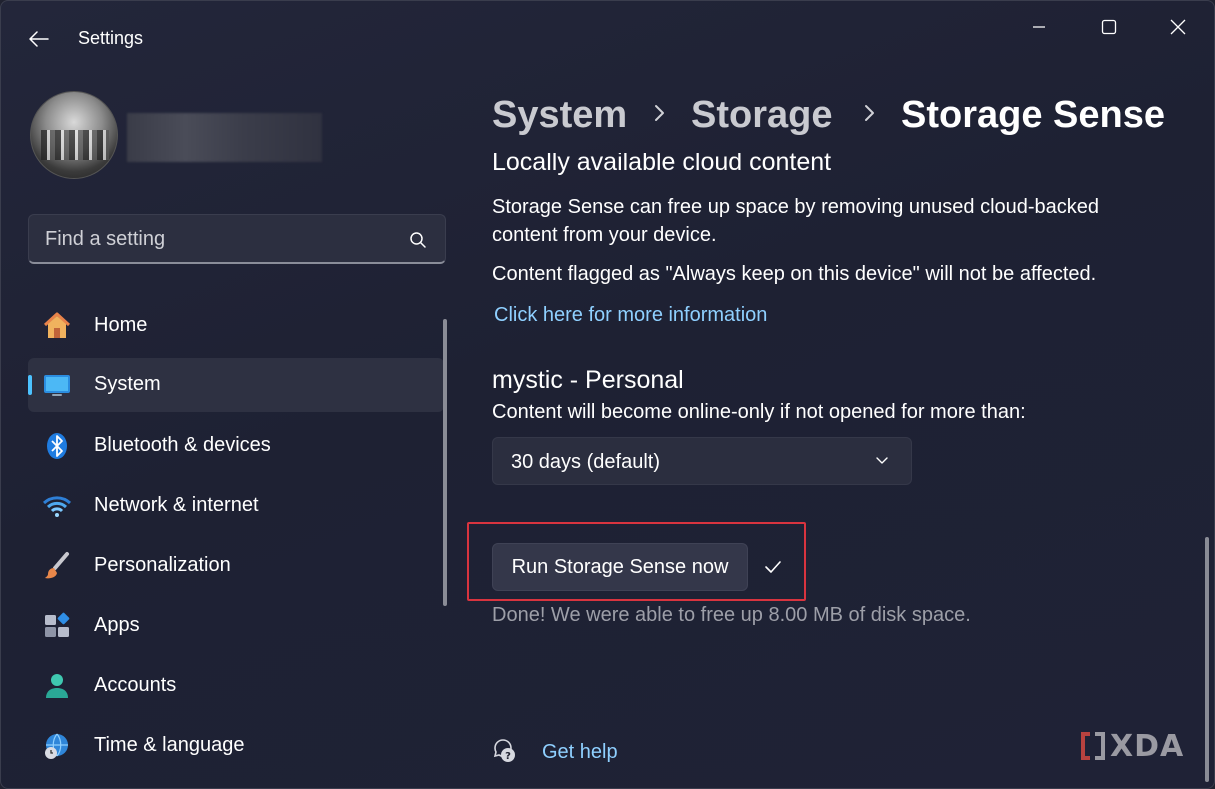 The image size is (1215, 789). Describe the element at coordinates (882, 460) in the screenshot. I see `chevron-down-icon` at that location.